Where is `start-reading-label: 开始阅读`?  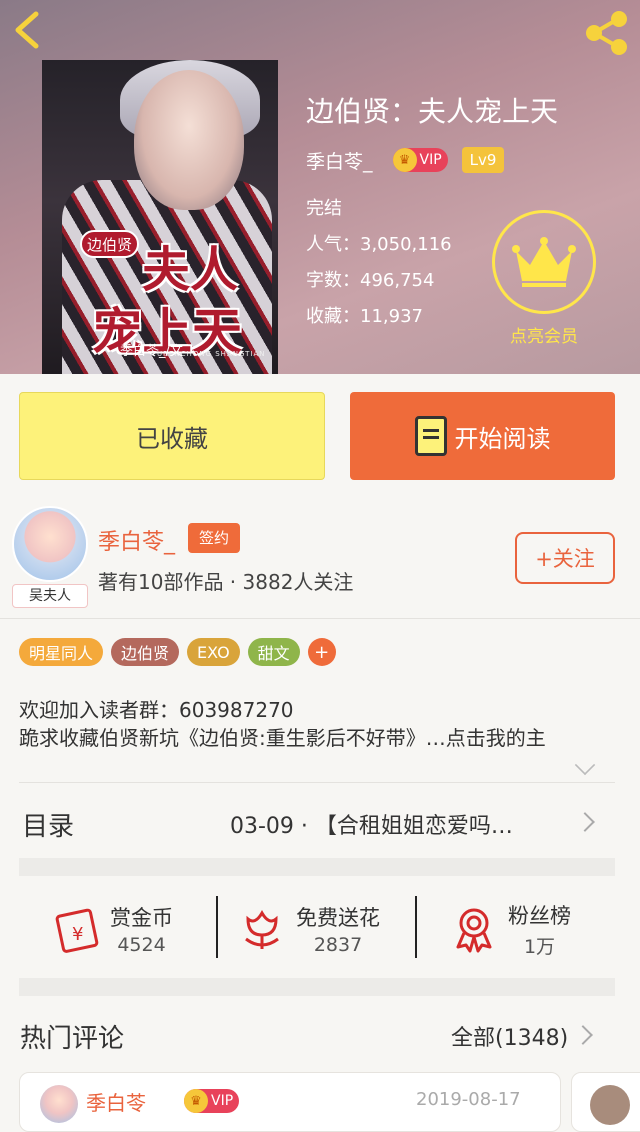
start-reading-label: 开始阅读 is located at coordinates (502, 438).